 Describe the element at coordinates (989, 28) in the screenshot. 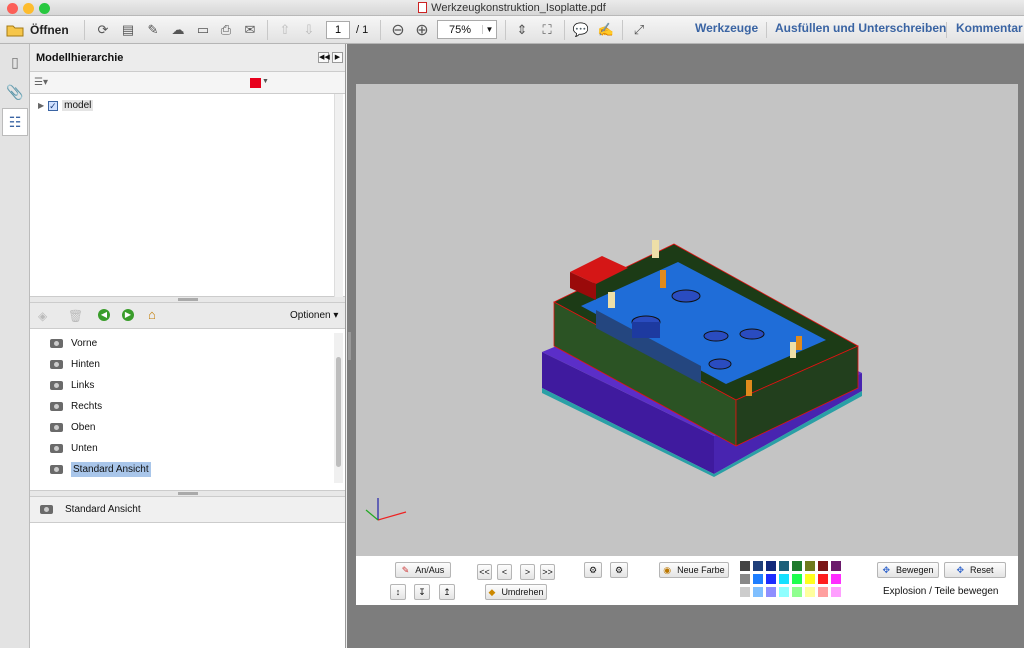

I see `tab-kommentar: Kommentar` at that location.